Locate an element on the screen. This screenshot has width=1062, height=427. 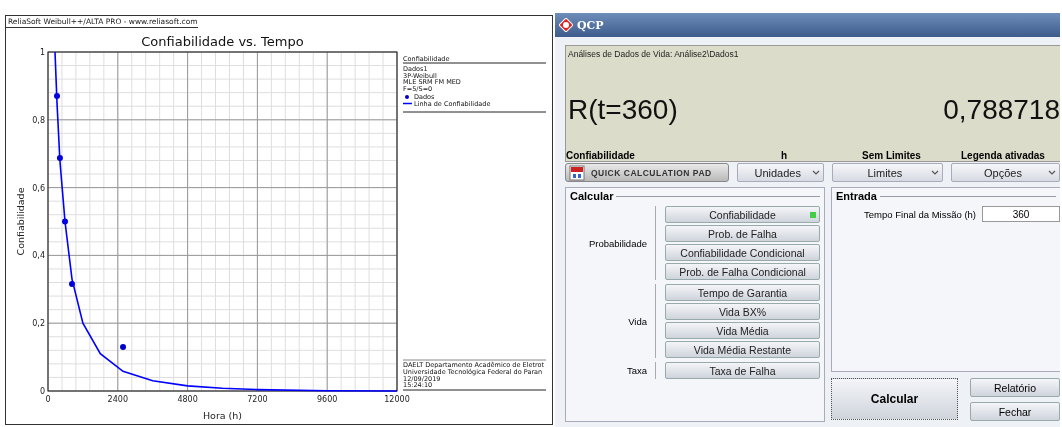
x-tick-label: 0 is located at coordinates (48, 399).